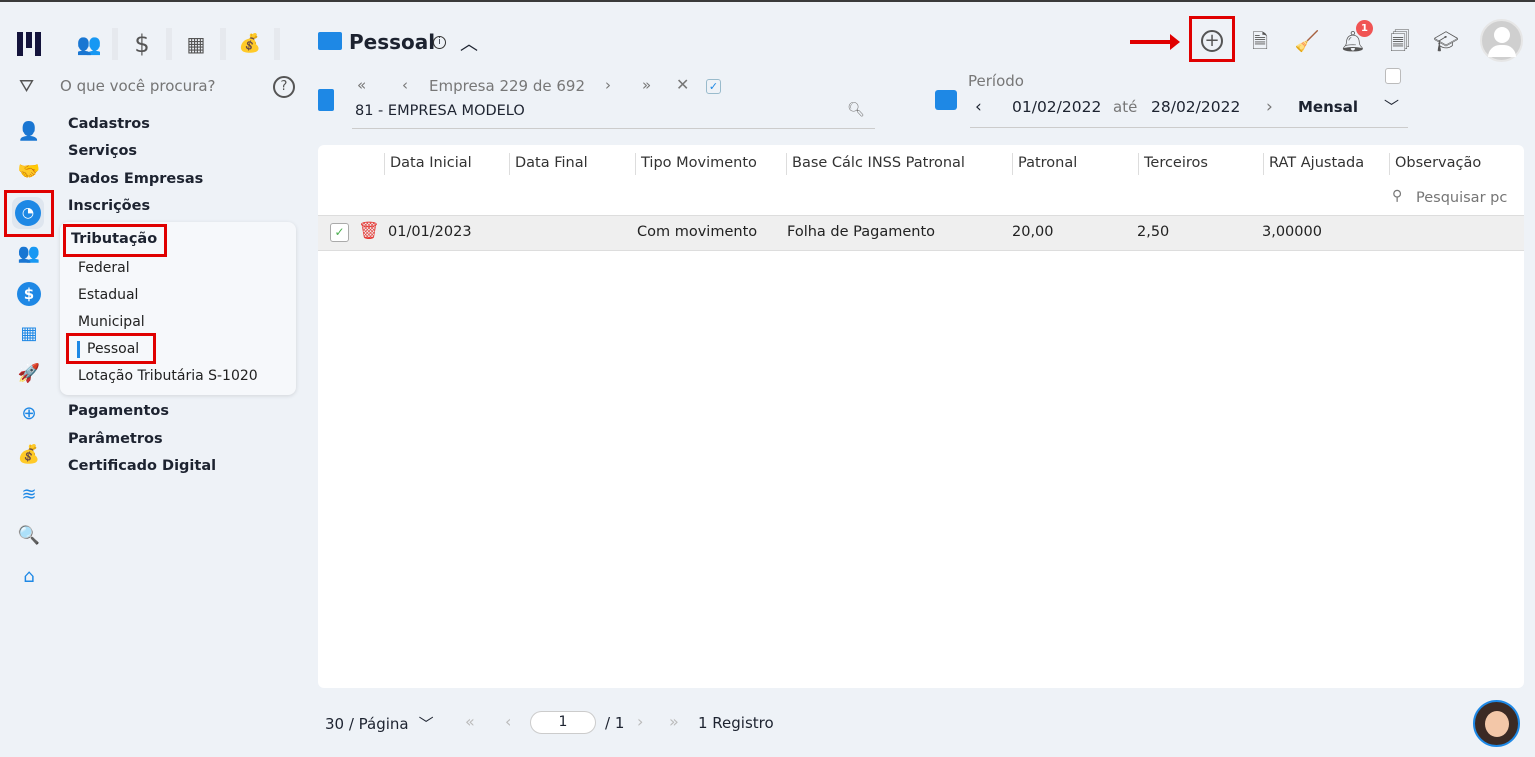  Describe the element at coordinates (439, 42) in the screenshot. I see `info-icon: i` at that location.